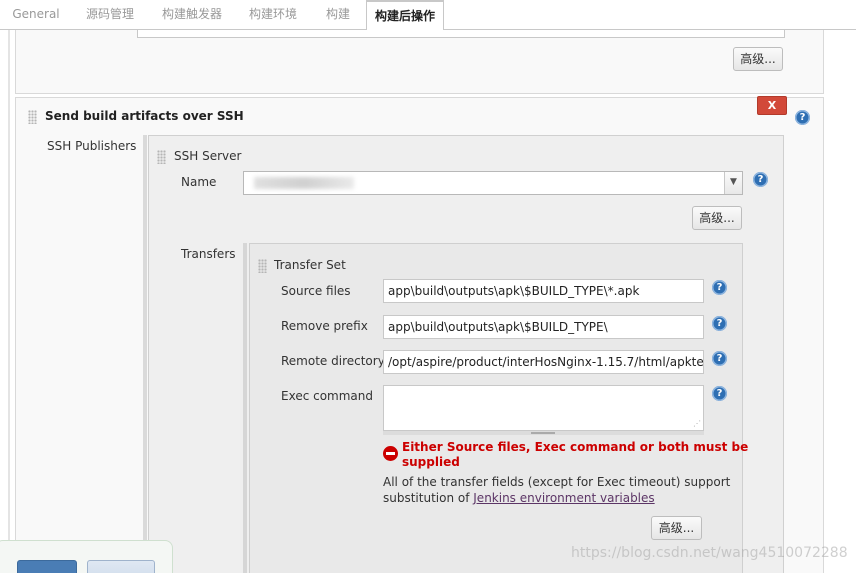 The width and height of the screenshot is (856, 573). I want to click on server-drag-handle, so click(161, 157).